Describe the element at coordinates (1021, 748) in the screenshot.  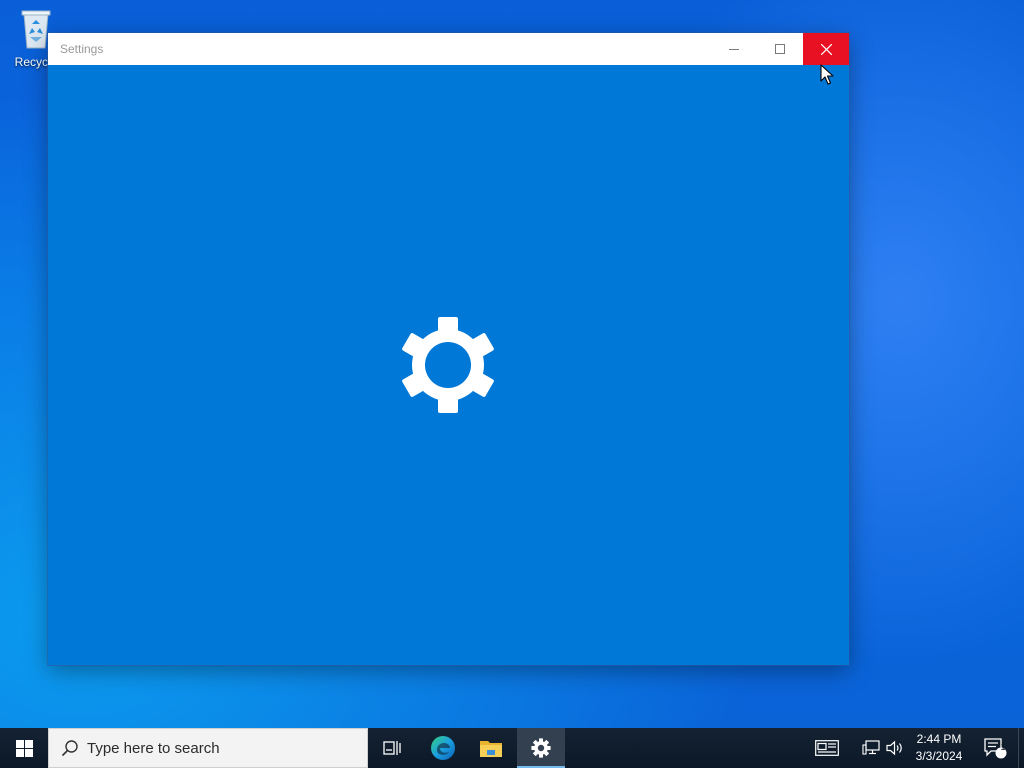
I see `show-desktop-button` at that location.